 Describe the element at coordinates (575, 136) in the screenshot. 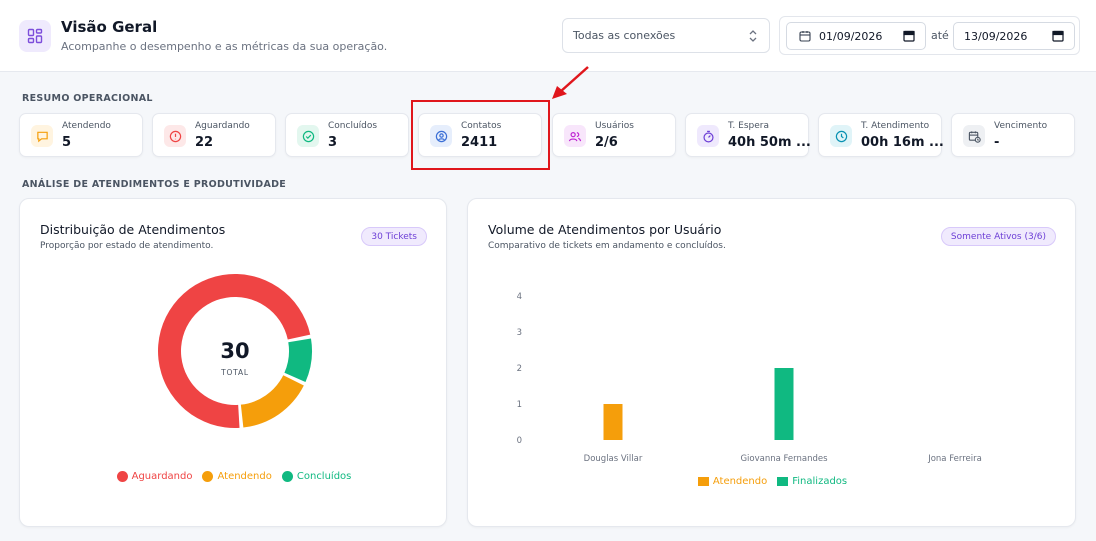

I see `users-icon` at that location.